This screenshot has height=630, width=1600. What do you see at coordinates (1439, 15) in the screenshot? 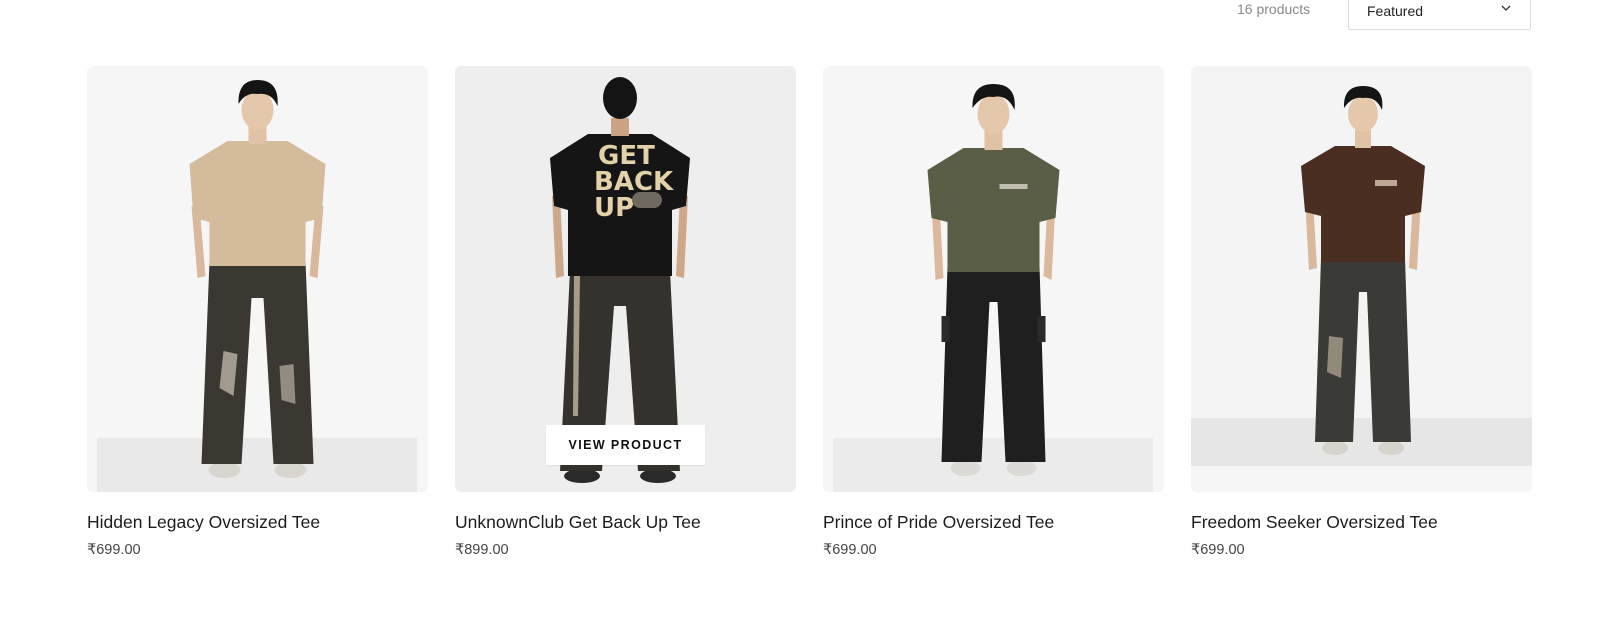
I see `sort-select: Featured` at bounding box center [1439, 15].